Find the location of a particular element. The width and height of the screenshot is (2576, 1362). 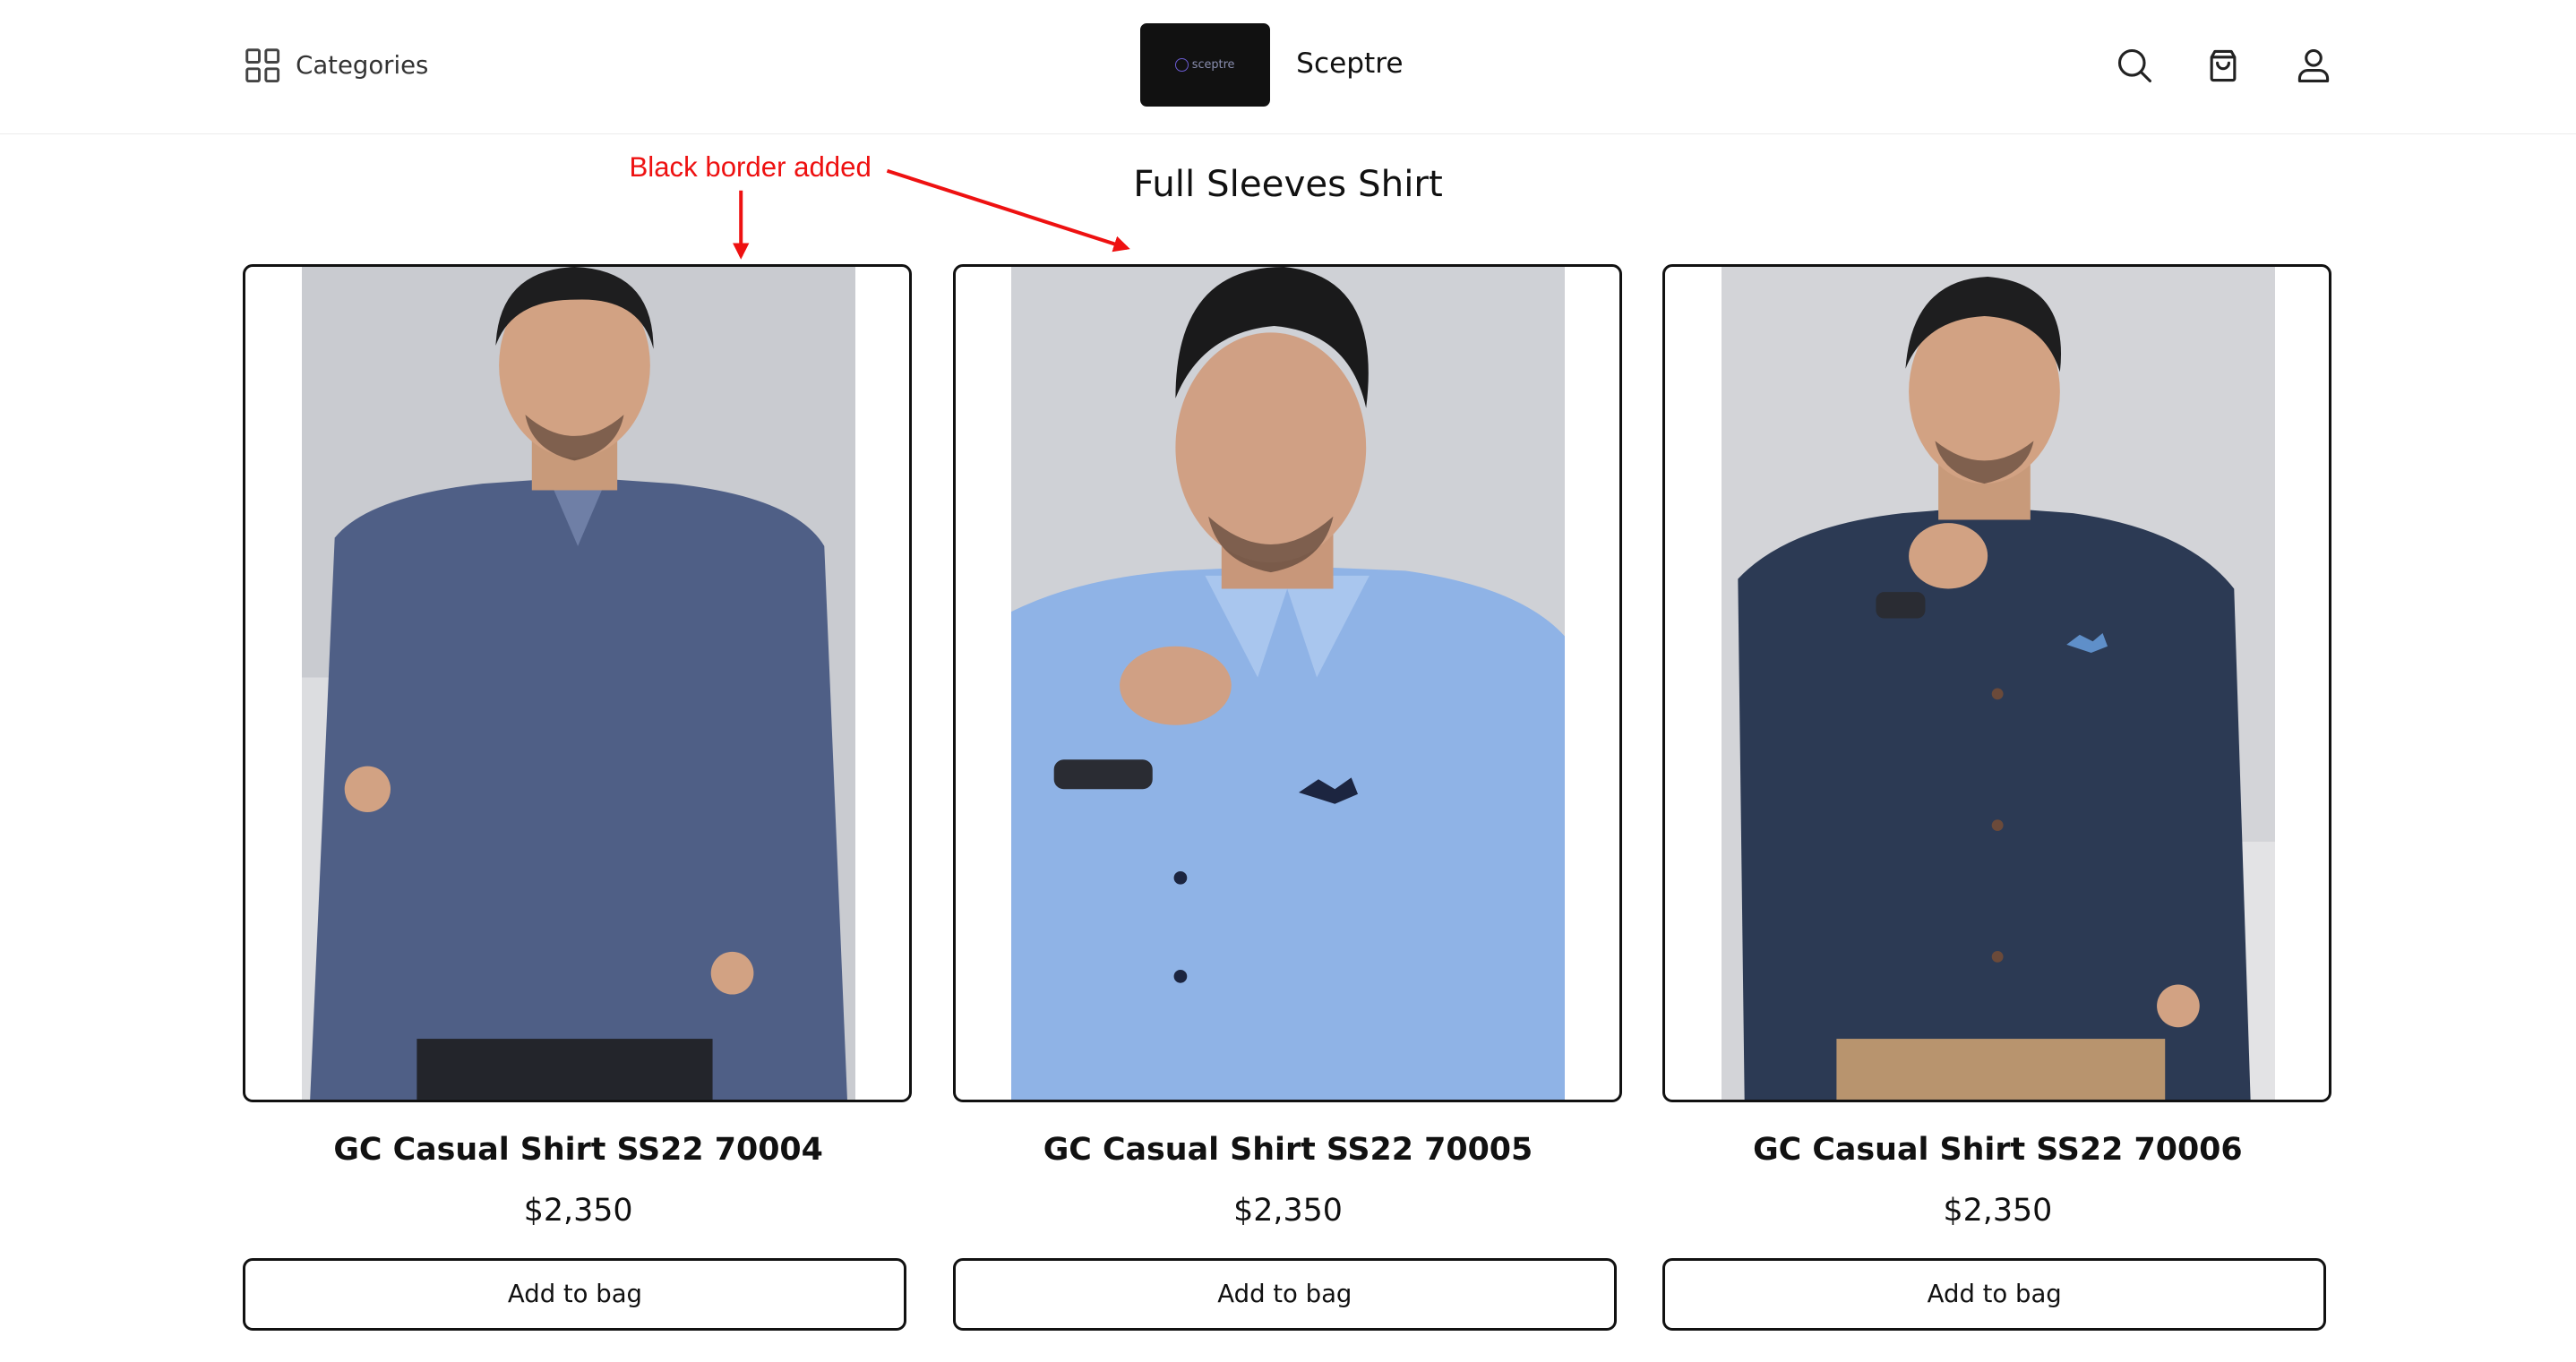

product-name: GC Casual Shirt SS22 70006 is located at coordinates (1997, 1150).